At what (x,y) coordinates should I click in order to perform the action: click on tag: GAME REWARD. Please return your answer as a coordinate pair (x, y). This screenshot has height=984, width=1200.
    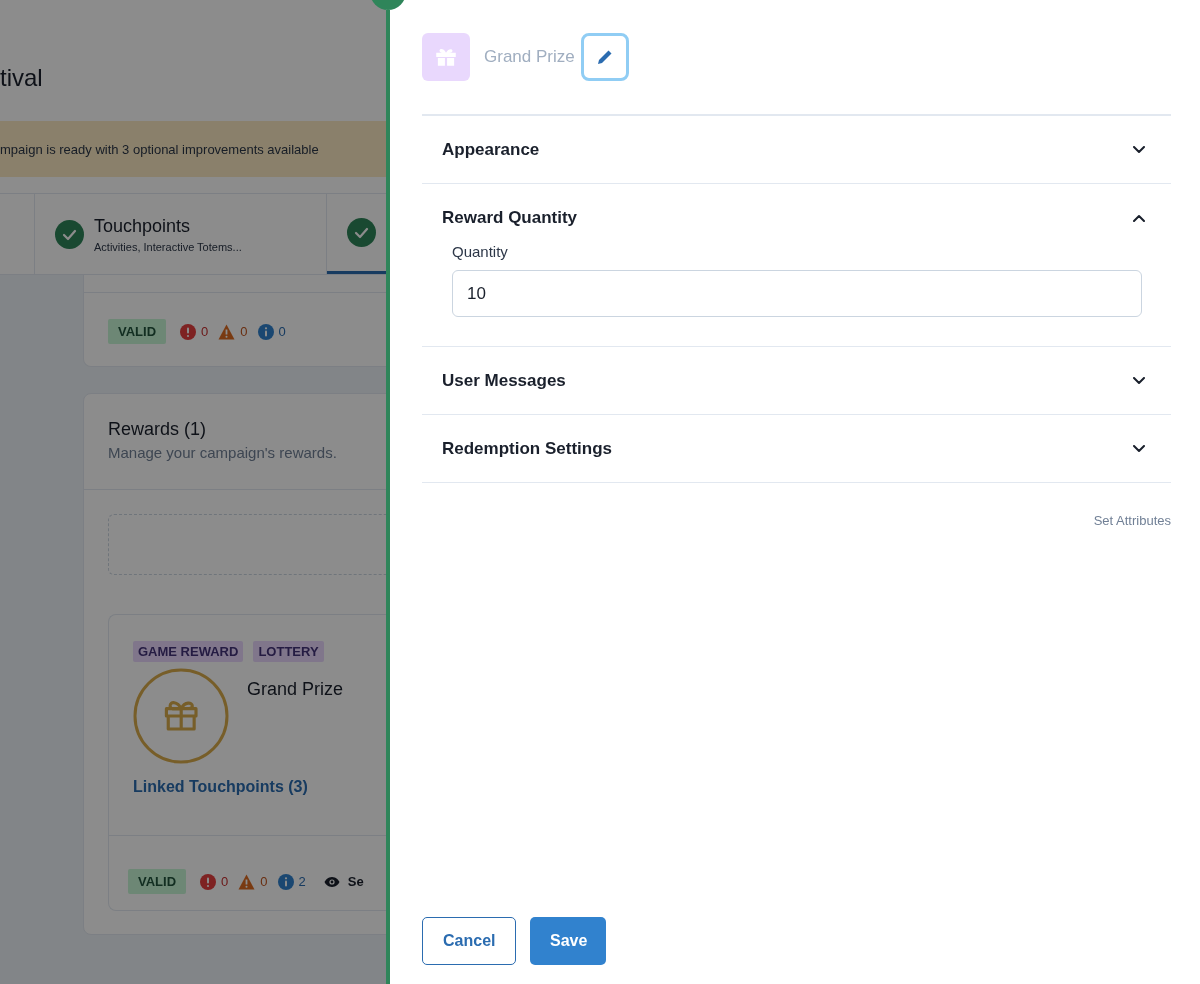
    Looking at the image, I should click on (188, 651).